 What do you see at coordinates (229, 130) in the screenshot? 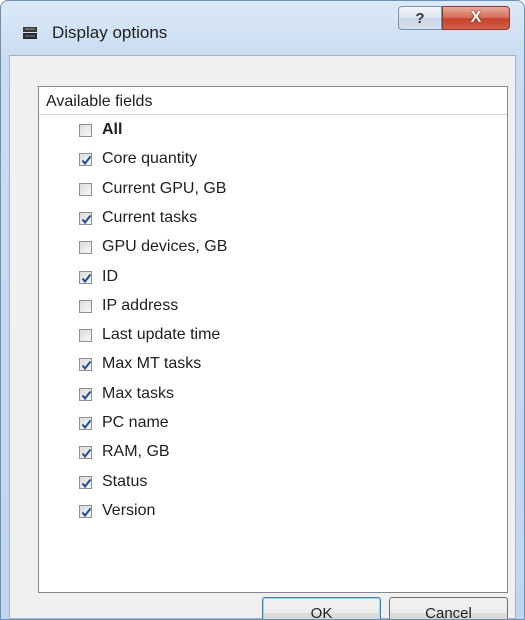
I see `field-item: All` at bounding box center [229, 130].